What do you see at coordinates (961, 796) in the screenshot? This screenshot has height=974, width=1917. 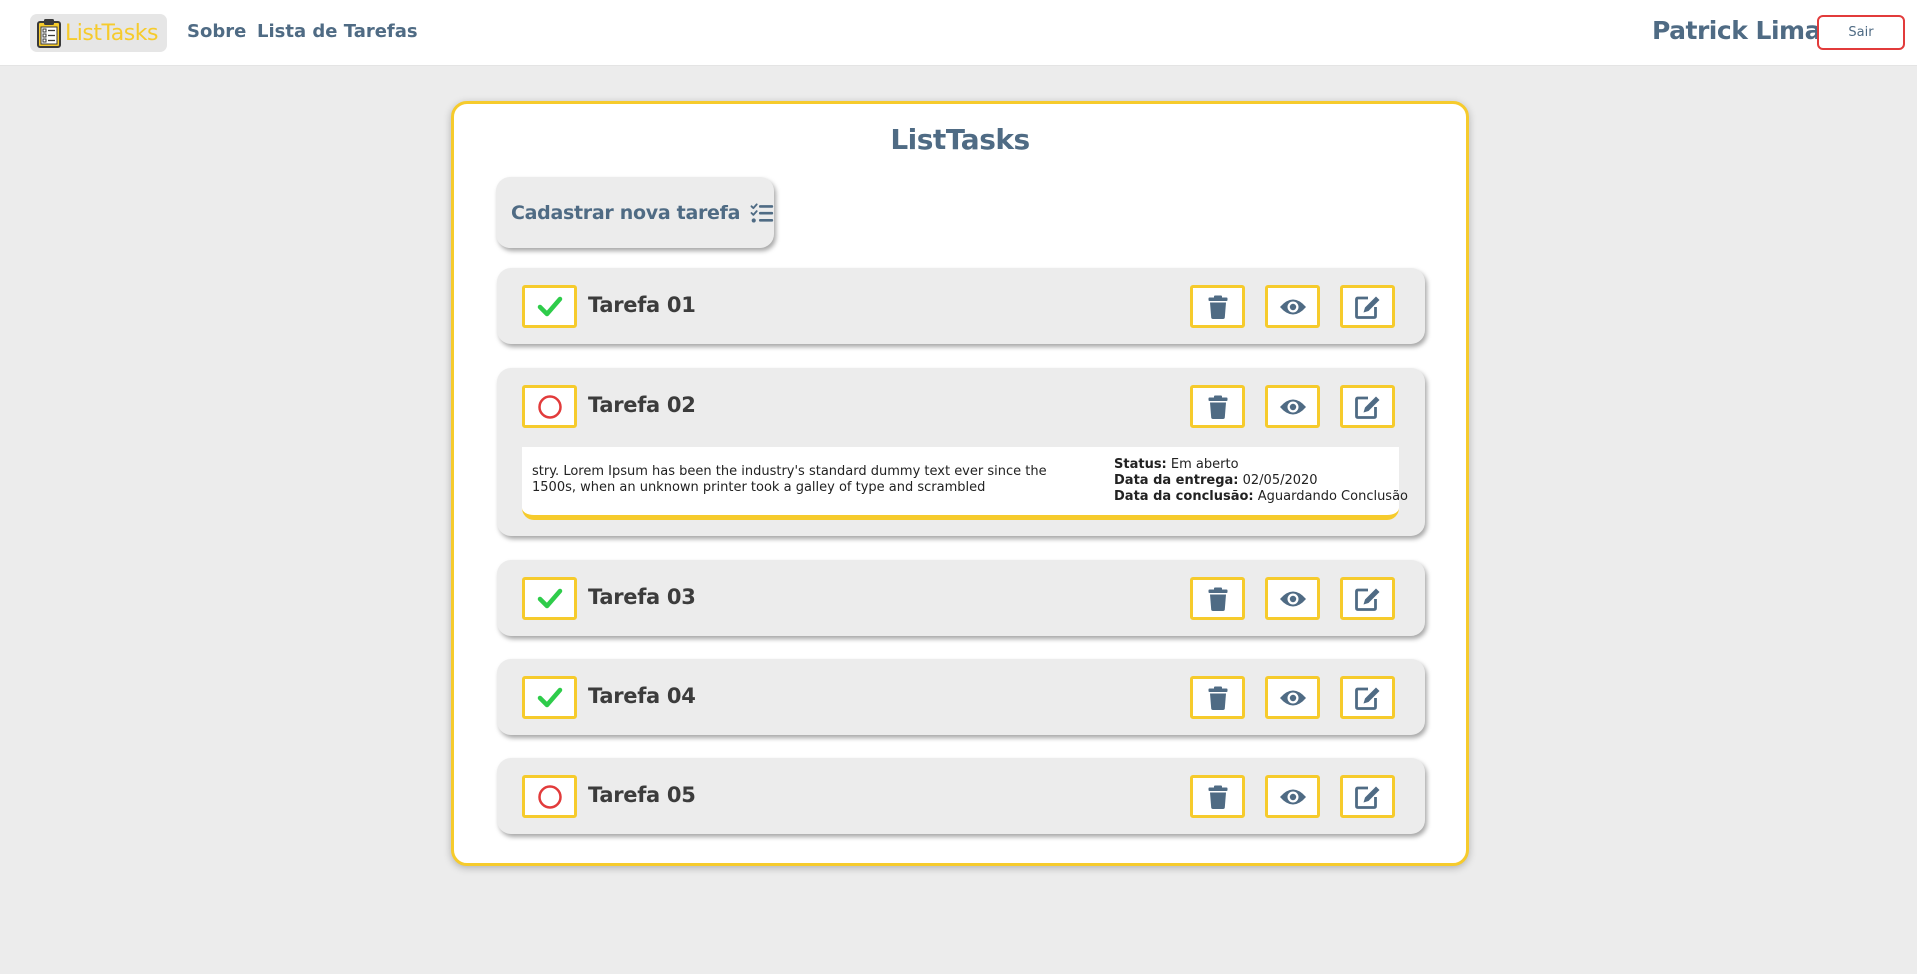 I see `task-item: Tarefa 05` at bounding box center [961, 796].